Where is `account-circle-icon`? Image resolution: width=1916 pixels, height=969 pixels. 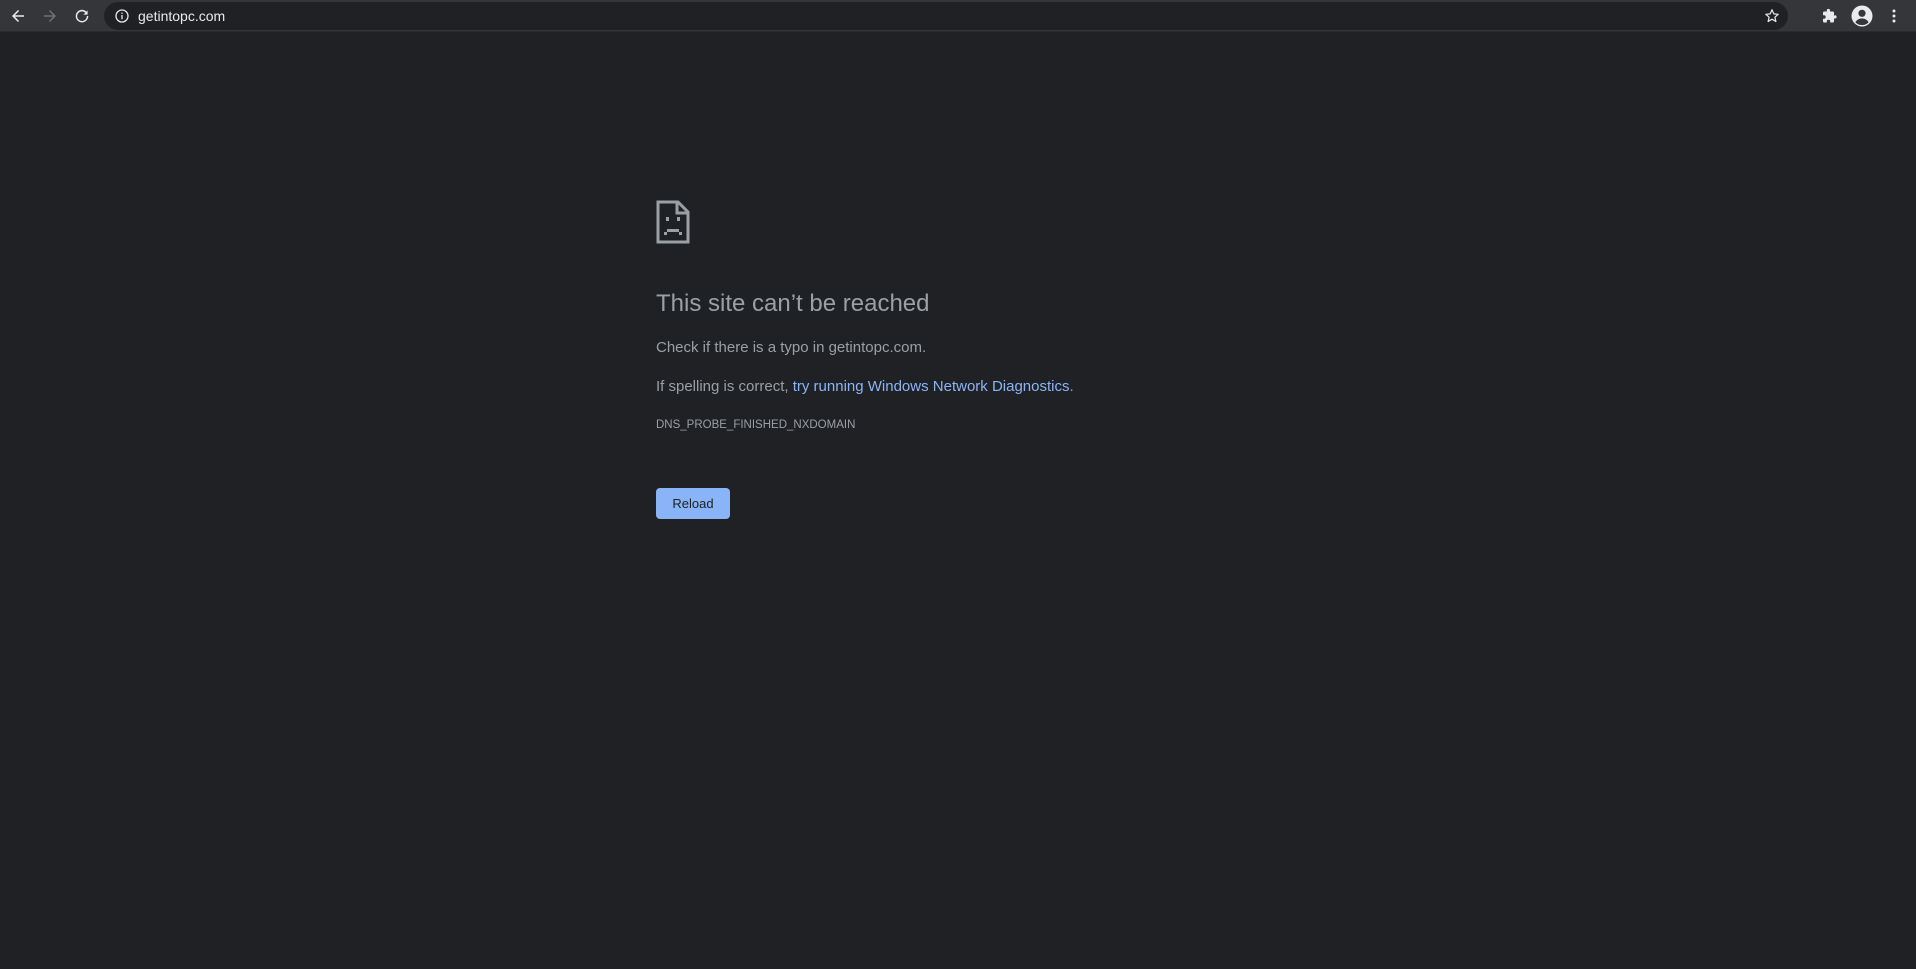
account-circle-icon is located at coordinates (1862, 16).